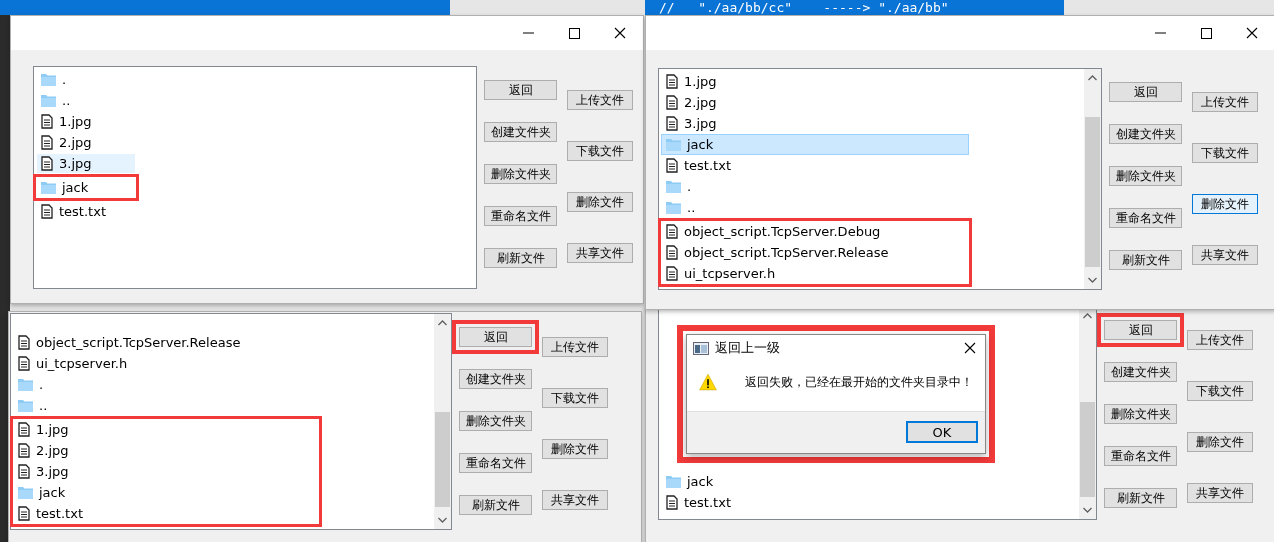 This screenshot has width=1274, height=542. What do you see at coordinates (942, 432) in the screenshot?
I see `ok-button: OK` at bounding box center [942, 432].